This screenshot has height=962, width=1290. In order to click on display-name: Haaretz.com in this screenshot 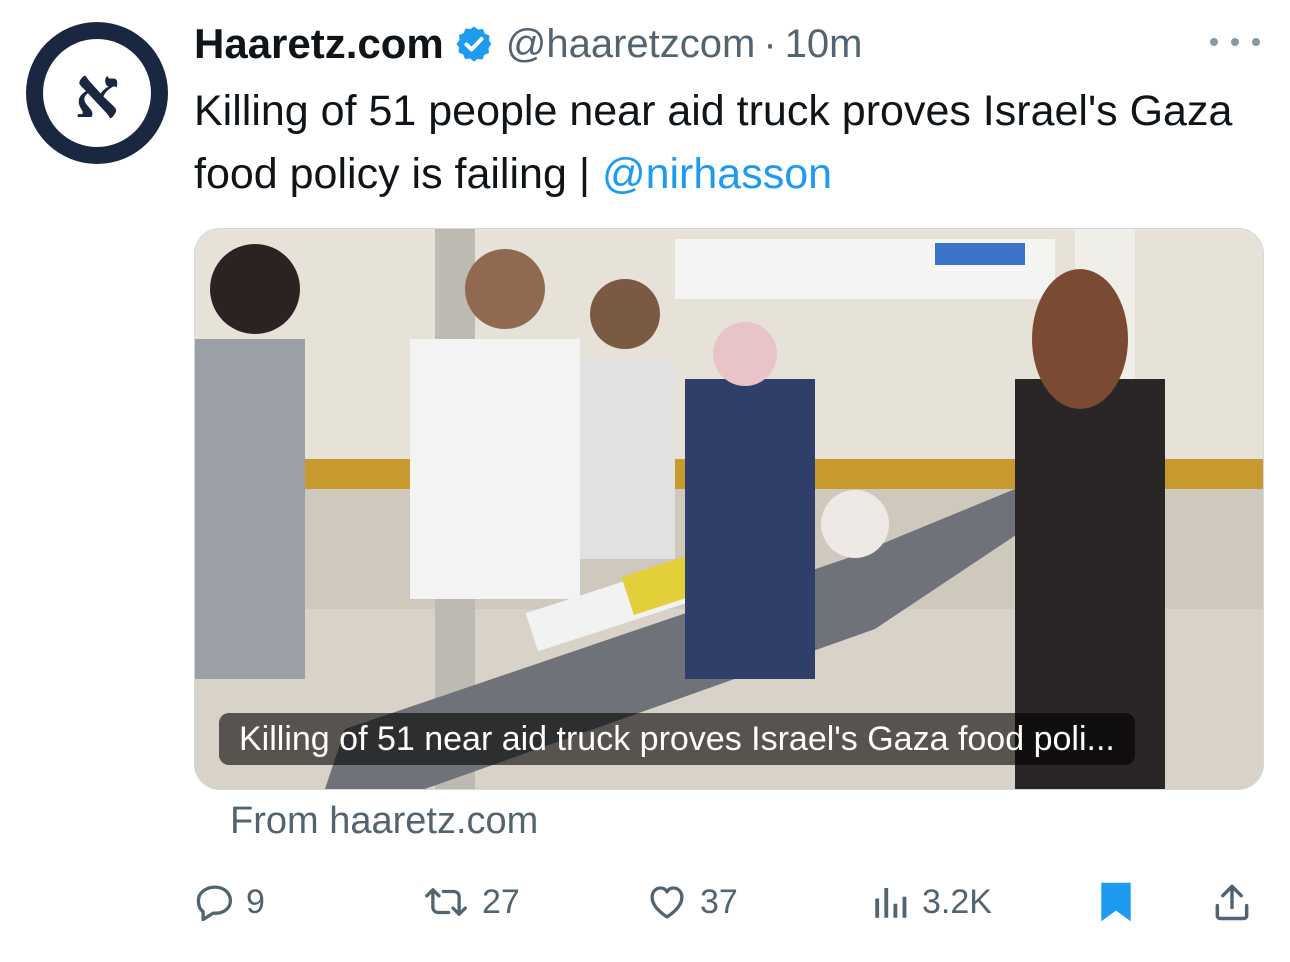, I will do `click(319, 44)`.